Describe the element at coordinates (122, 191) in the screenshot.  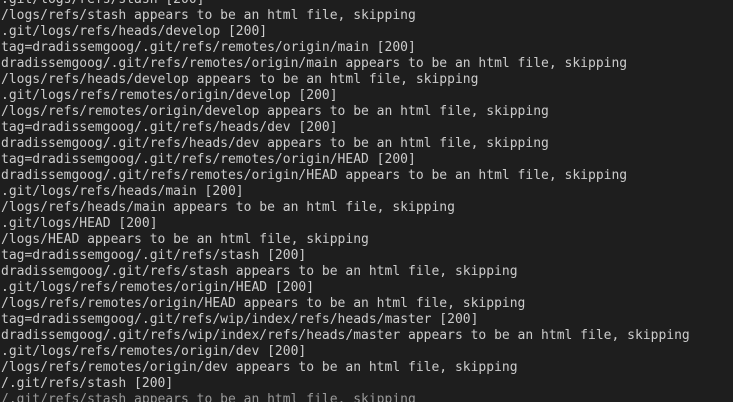
I see `terminal-line: .git/logs/refs/heads/main [200]` at that location.